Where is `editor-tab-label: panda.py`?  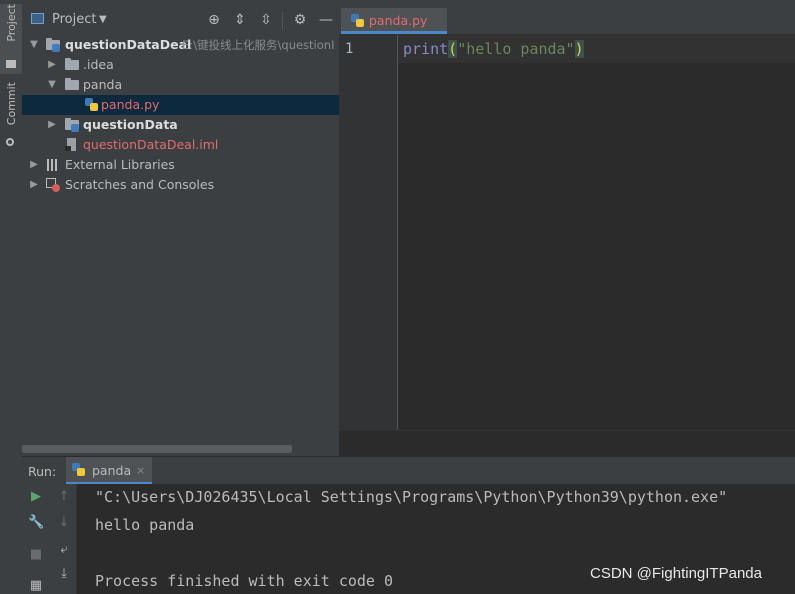
editor-tab-label: panda.py is located at coordinates (398, 20).